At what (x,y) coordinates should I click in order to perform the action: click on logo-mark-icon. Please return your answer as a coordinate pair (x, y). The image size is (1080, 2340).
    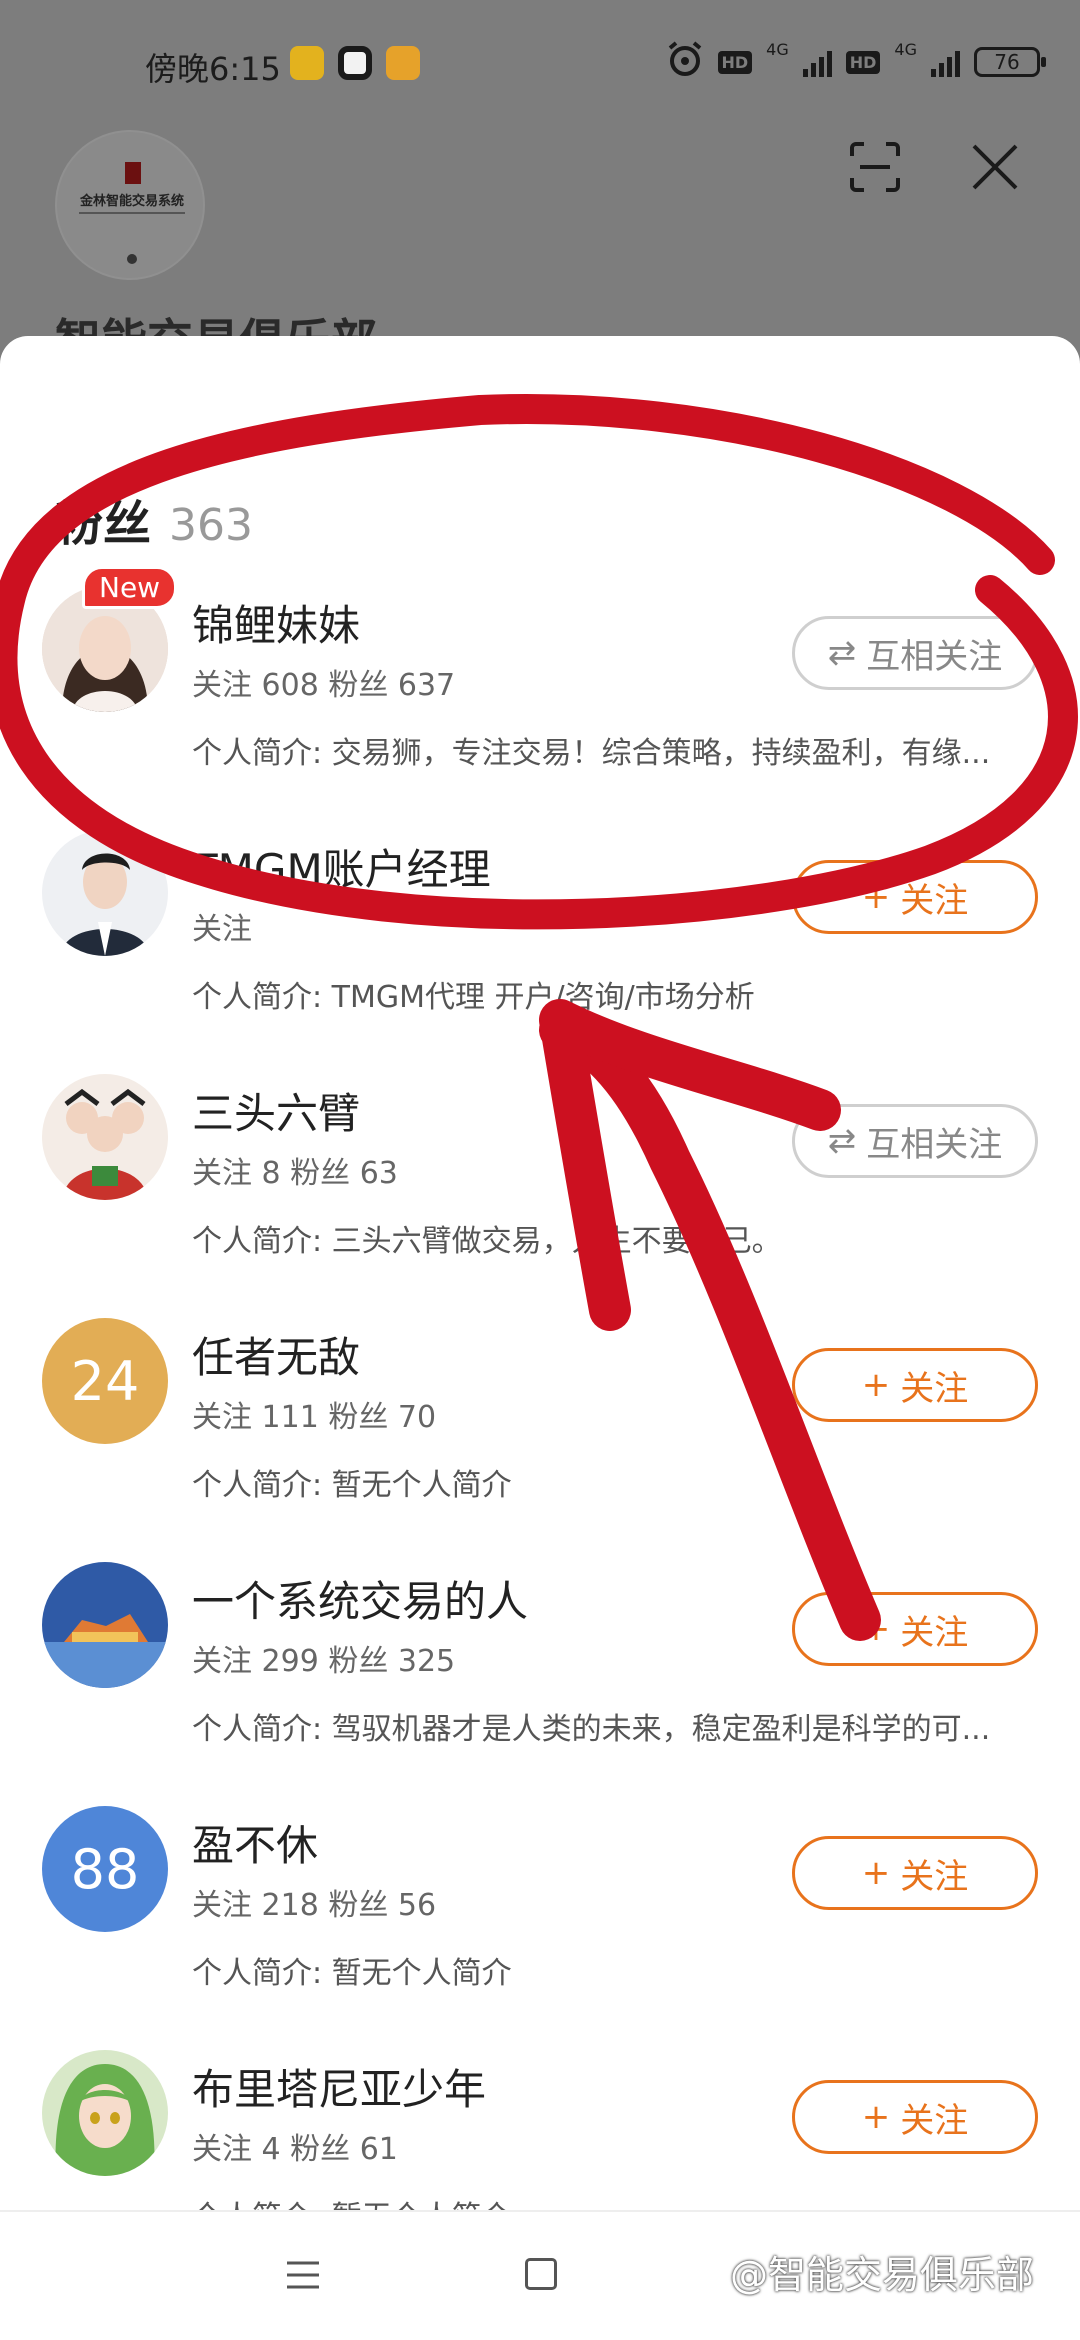
    Looking at the image, I should click on (133, 173).